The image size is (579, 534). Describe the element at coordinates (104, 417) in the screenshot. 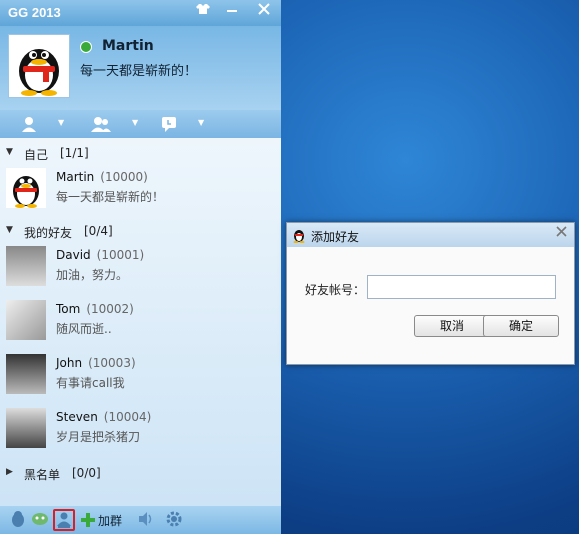

I see `contact-name: Steven (10004)` at that location.